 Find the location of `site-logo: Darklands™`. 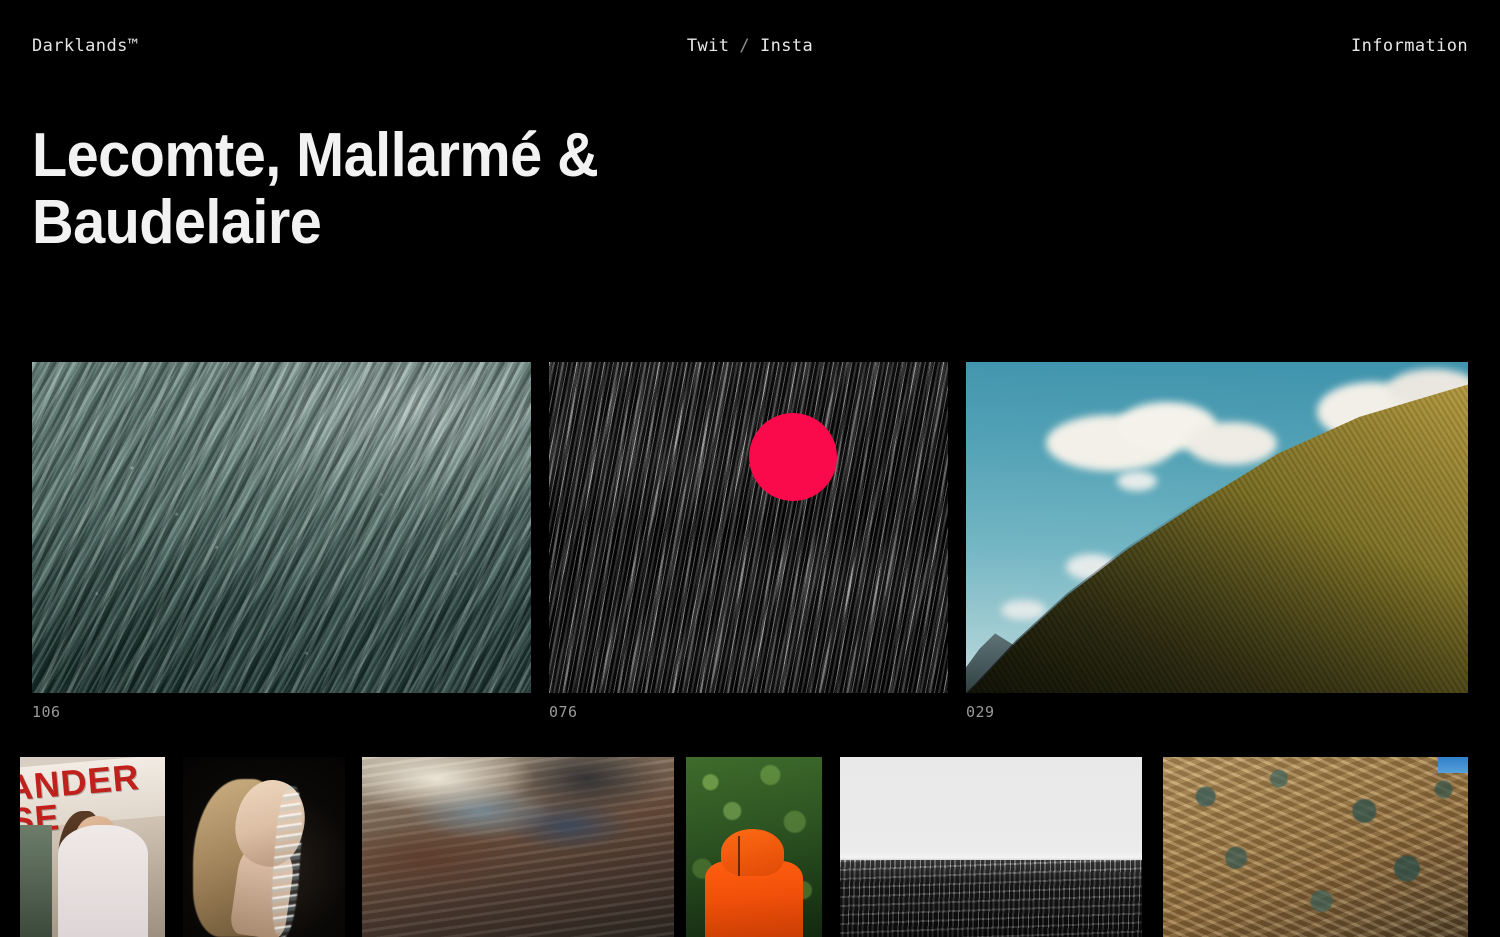

site-logo: Darklands™ is located at coordinates (85, 46).